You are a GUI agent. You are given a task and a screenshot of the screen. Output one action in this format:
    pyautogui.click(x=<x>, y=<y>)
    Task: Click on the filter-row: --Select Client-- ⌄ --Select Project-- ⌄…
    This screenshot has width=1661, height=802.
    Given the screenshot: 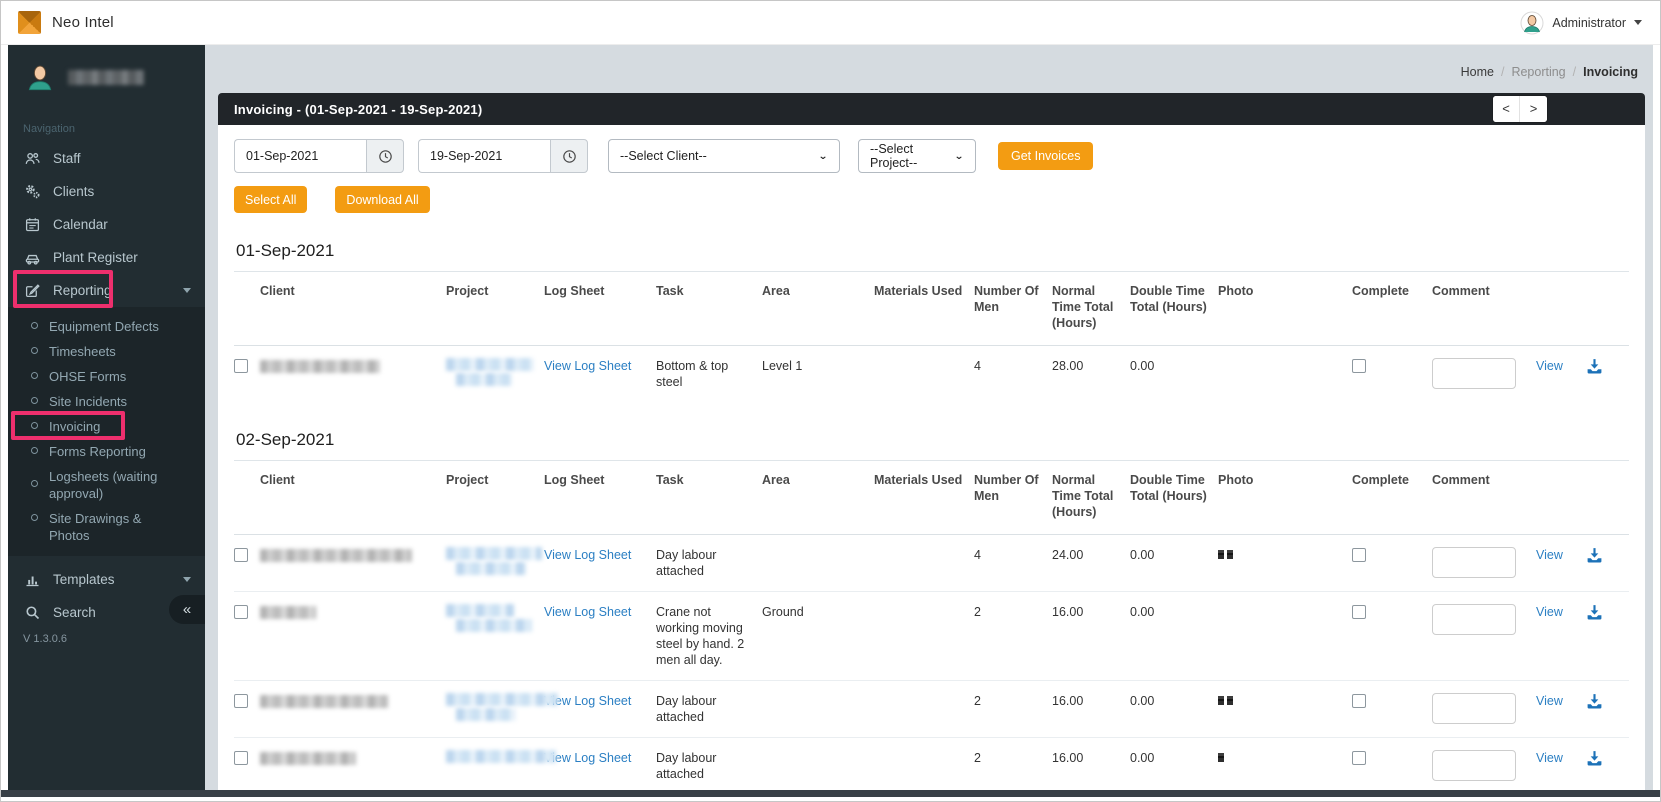 What is the action you would take?
    pyautogui.click(x=931, y=156)
    